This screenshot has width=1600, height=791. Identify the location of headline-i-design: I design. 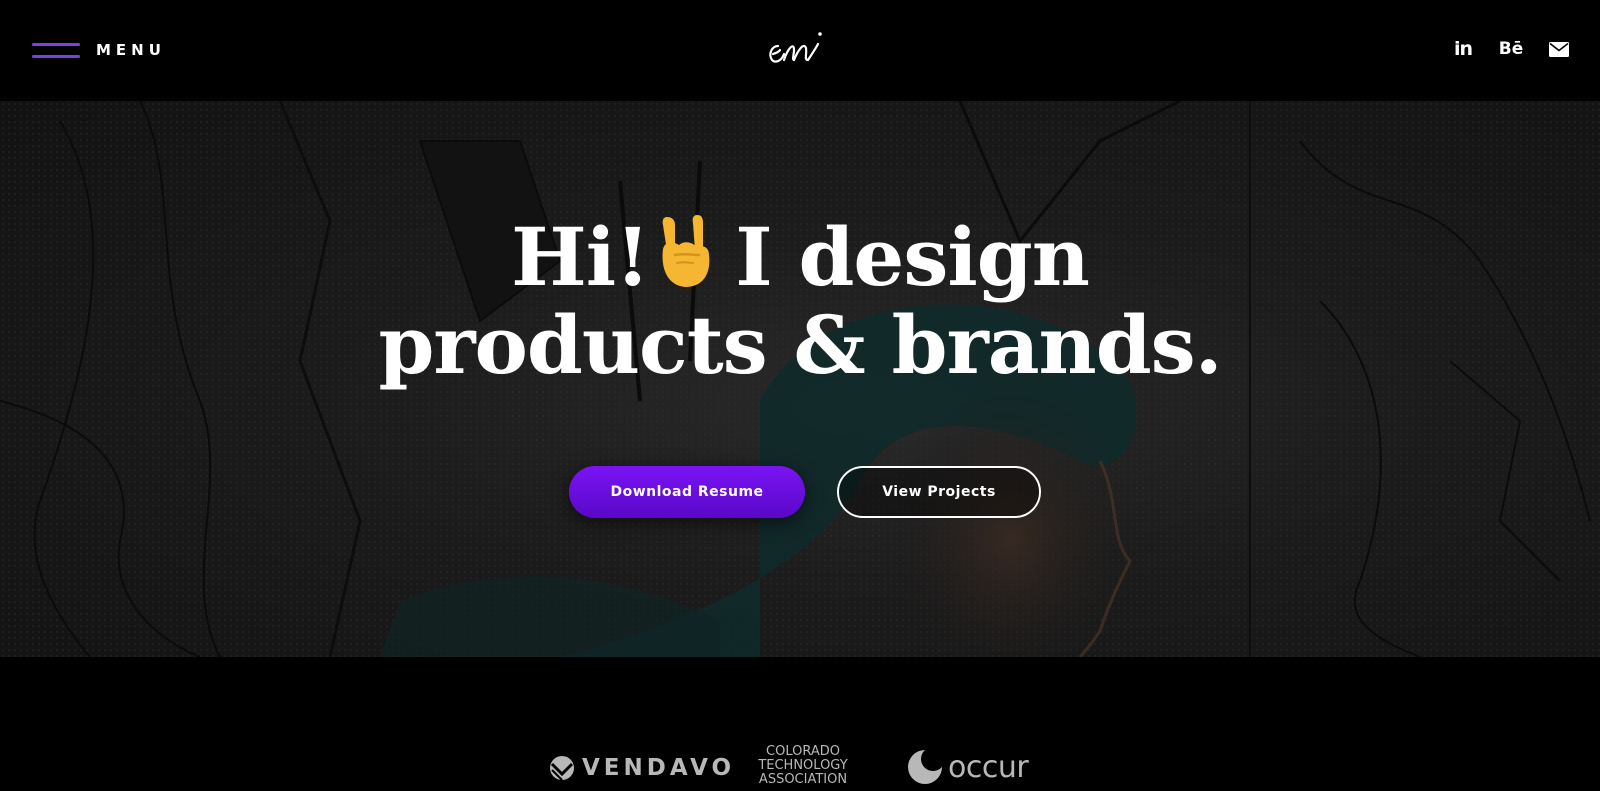
(912, 257).